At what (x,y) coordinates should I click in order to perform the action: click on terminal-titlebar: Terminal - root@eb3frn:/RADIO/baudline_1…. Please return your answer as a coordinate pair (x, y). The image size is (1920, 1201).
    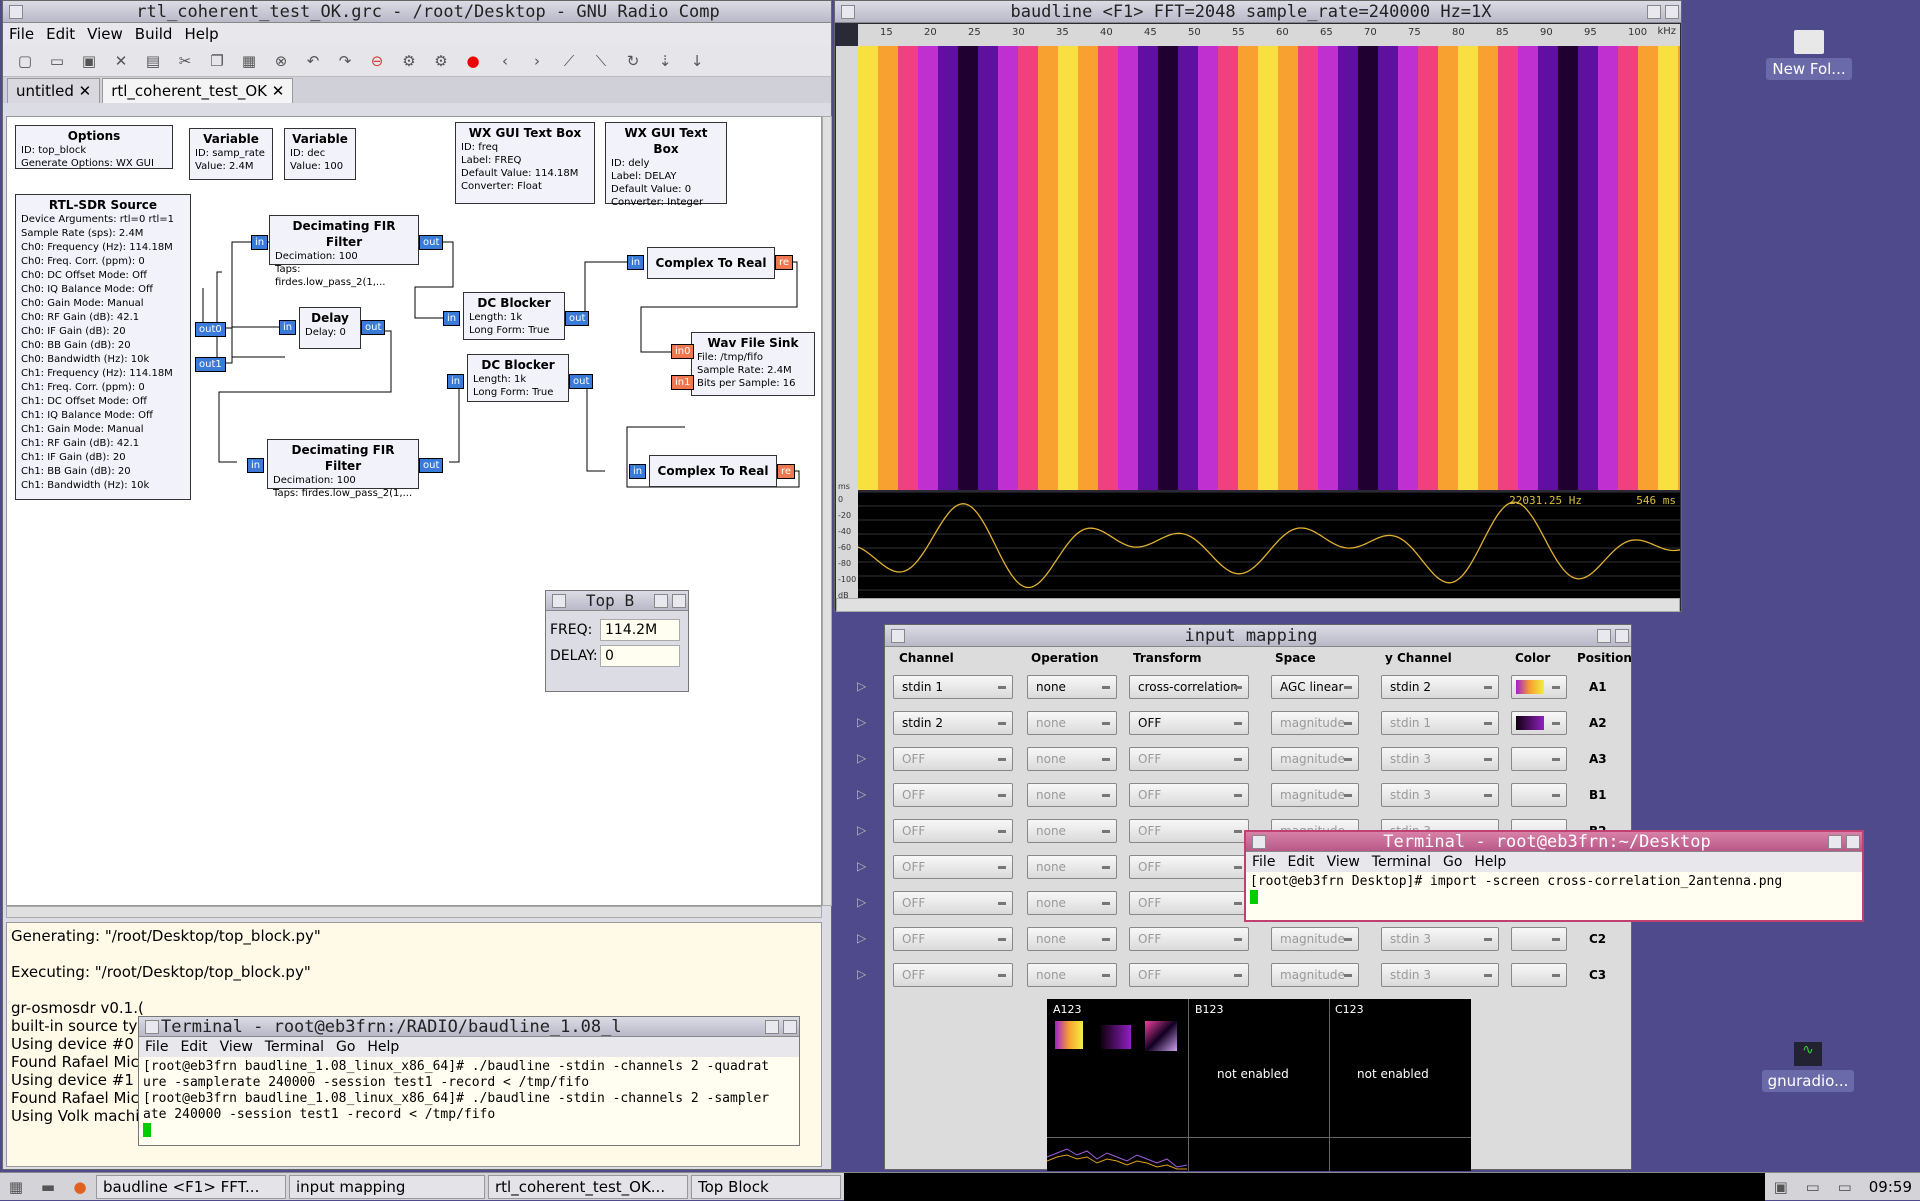
    Looking at the image, I should click on (469, 1027).